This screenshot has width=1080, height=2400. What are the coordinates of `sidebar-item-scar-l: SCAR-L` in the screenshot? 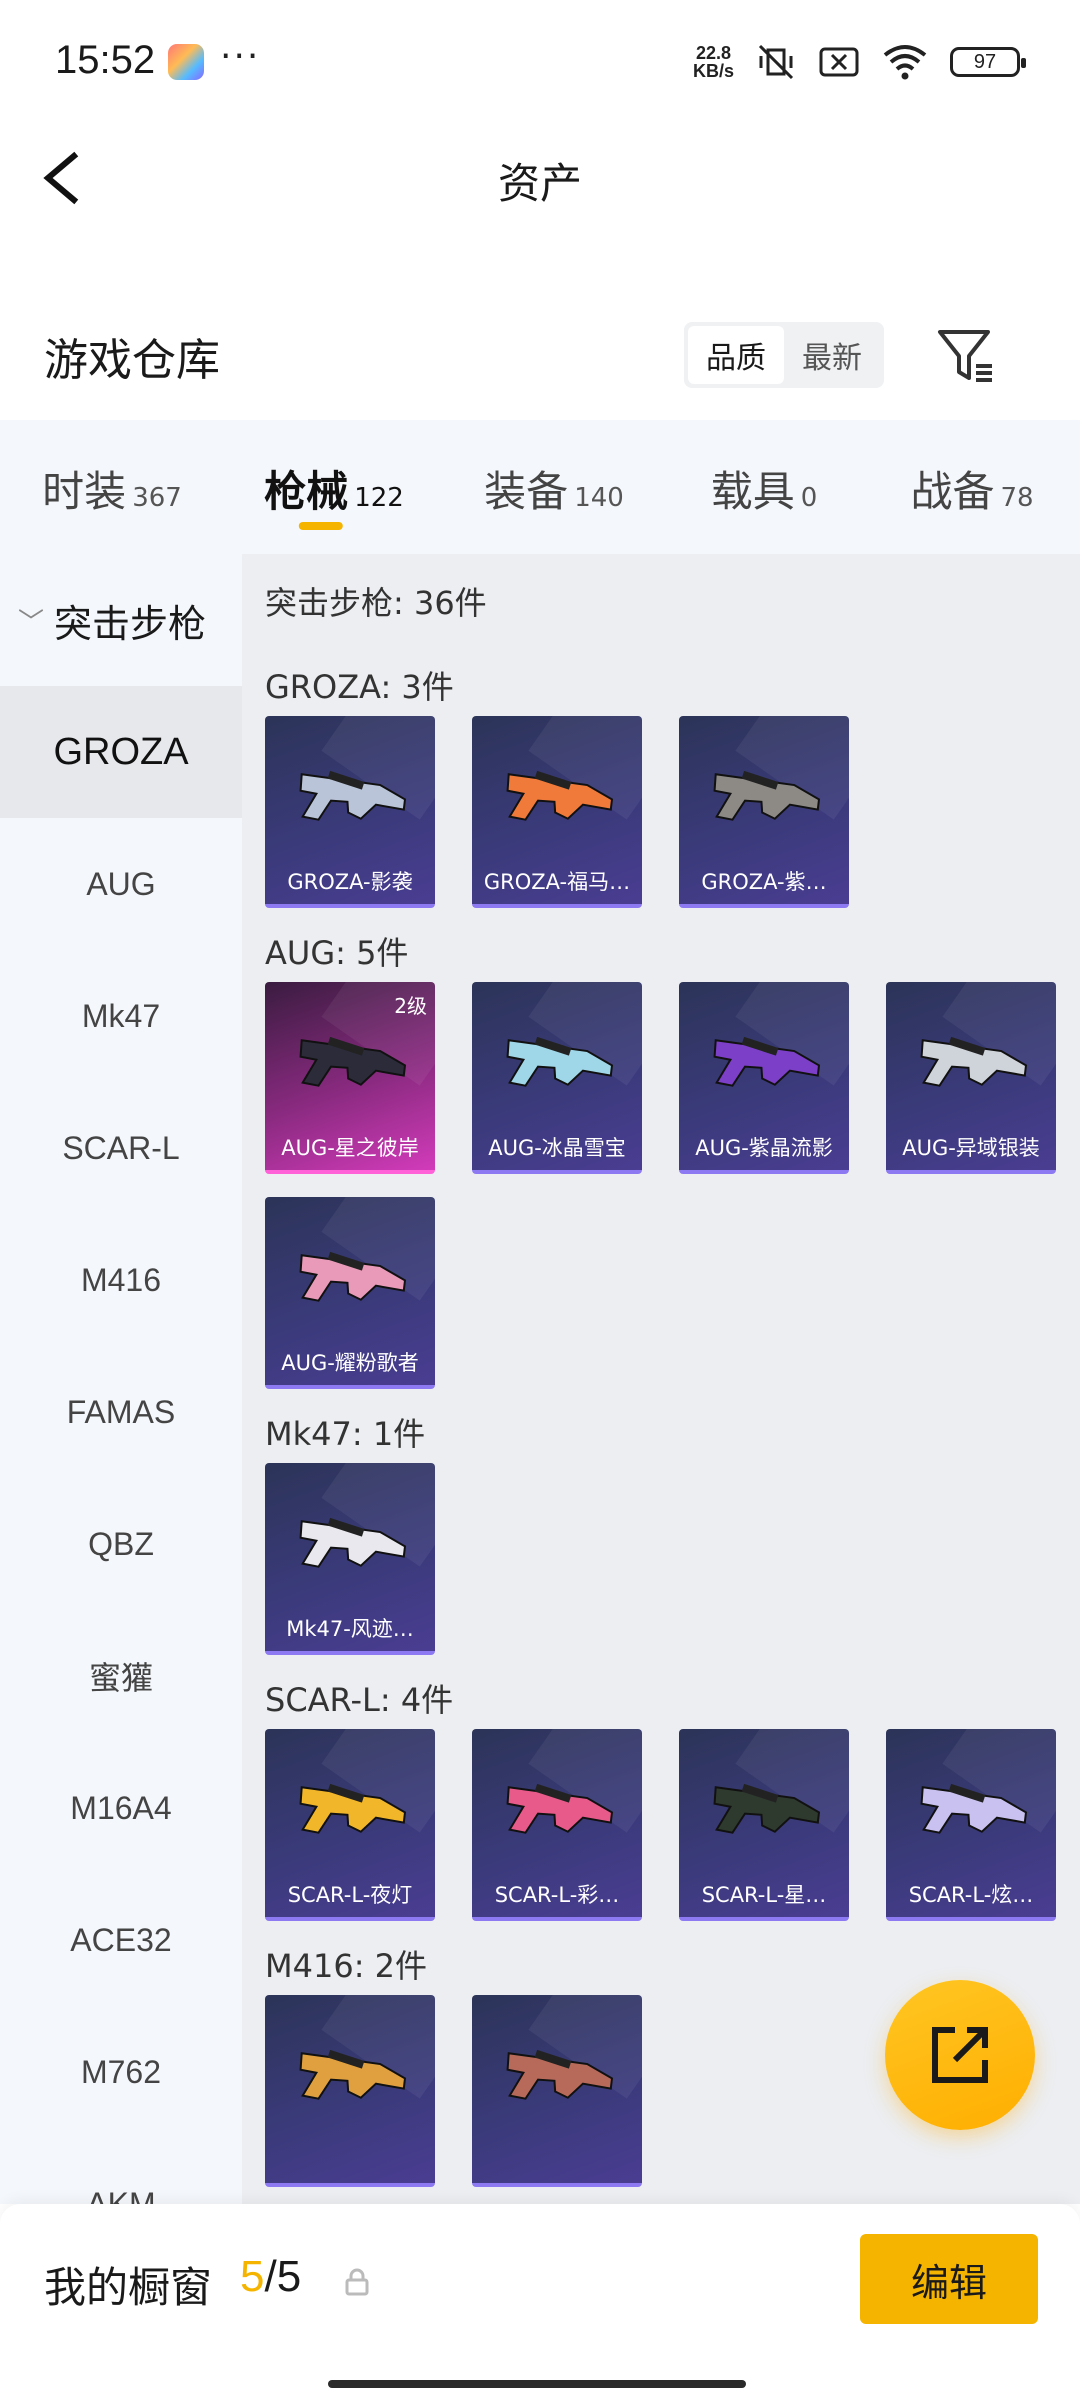 It's located at (121, 1148).